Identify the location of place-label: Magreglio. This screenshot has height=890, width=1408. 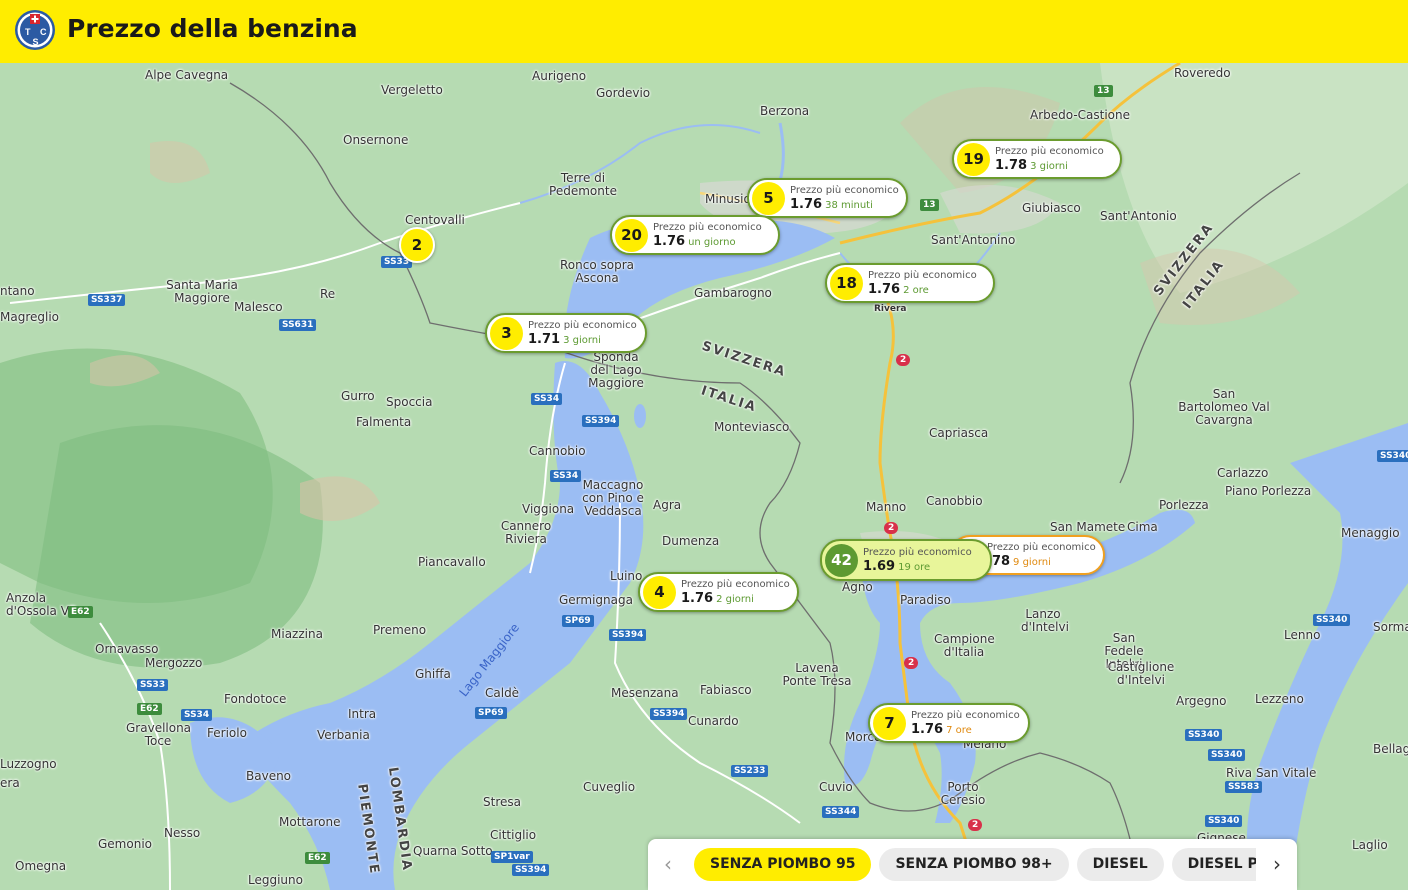
(30, 317).